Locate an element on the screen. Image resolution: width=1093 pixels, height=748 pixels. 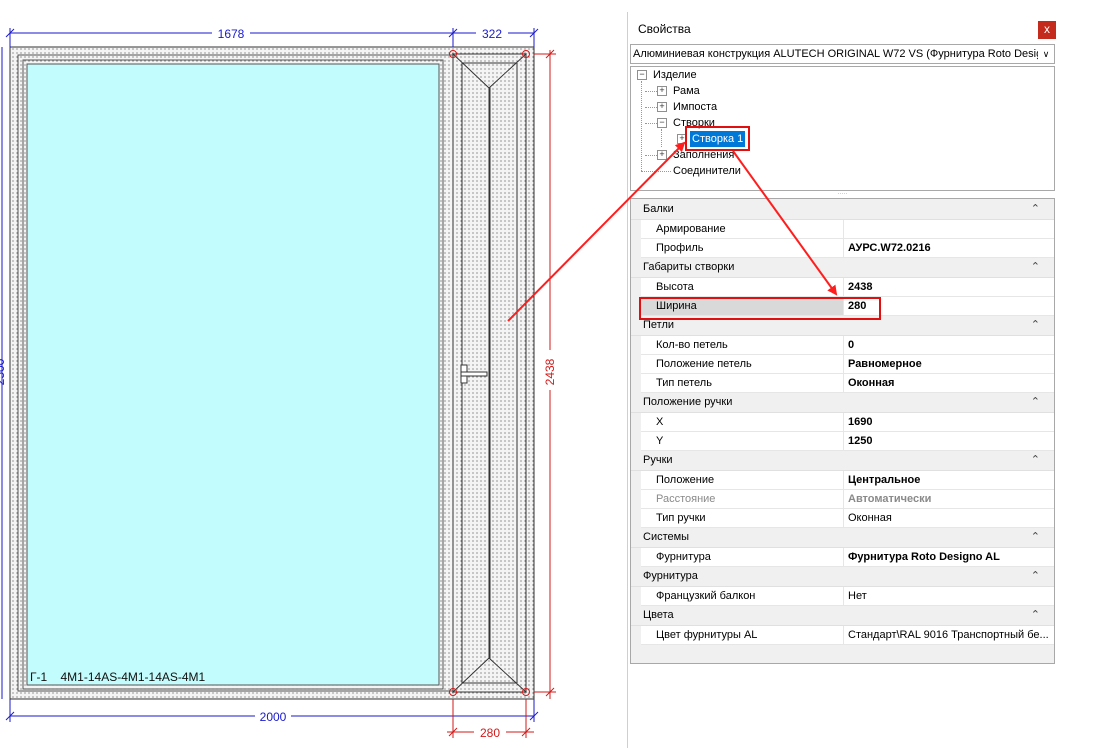
property-name: X is located at coordinates (742, 422).